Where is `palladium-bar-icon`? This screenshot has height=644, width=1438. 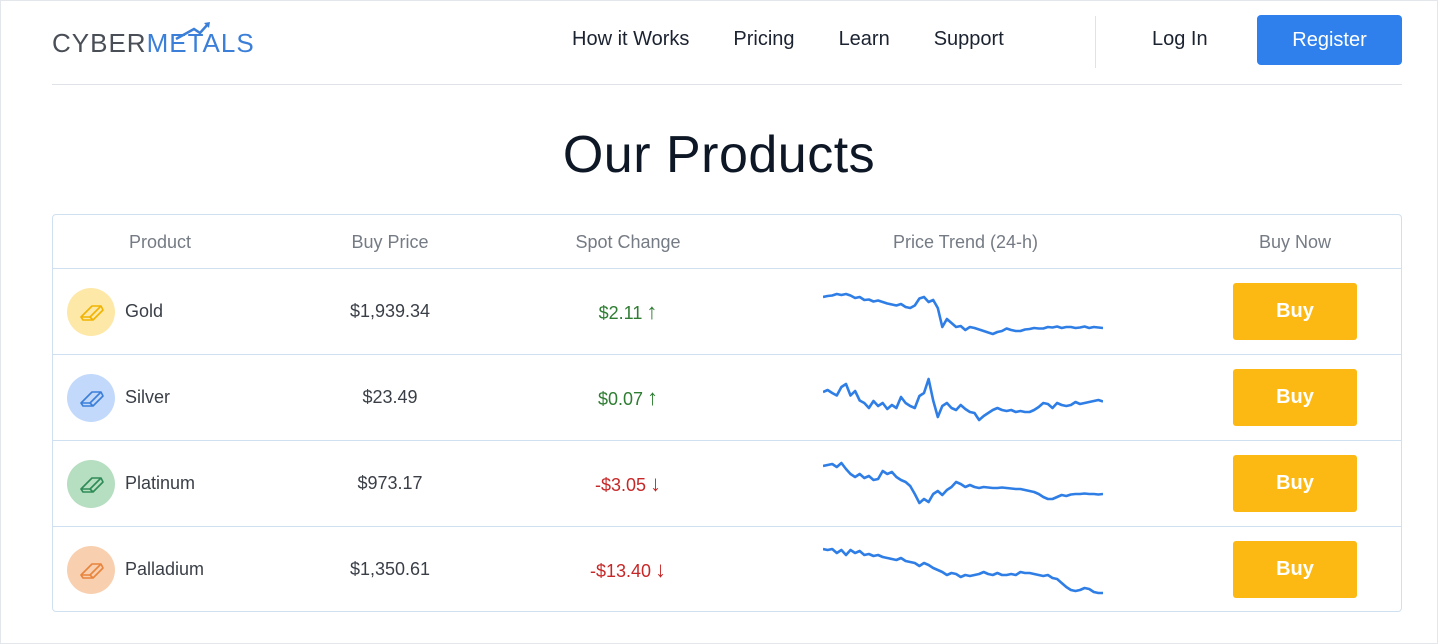
palladium-bar-icon is located at coordinates (91, 570).